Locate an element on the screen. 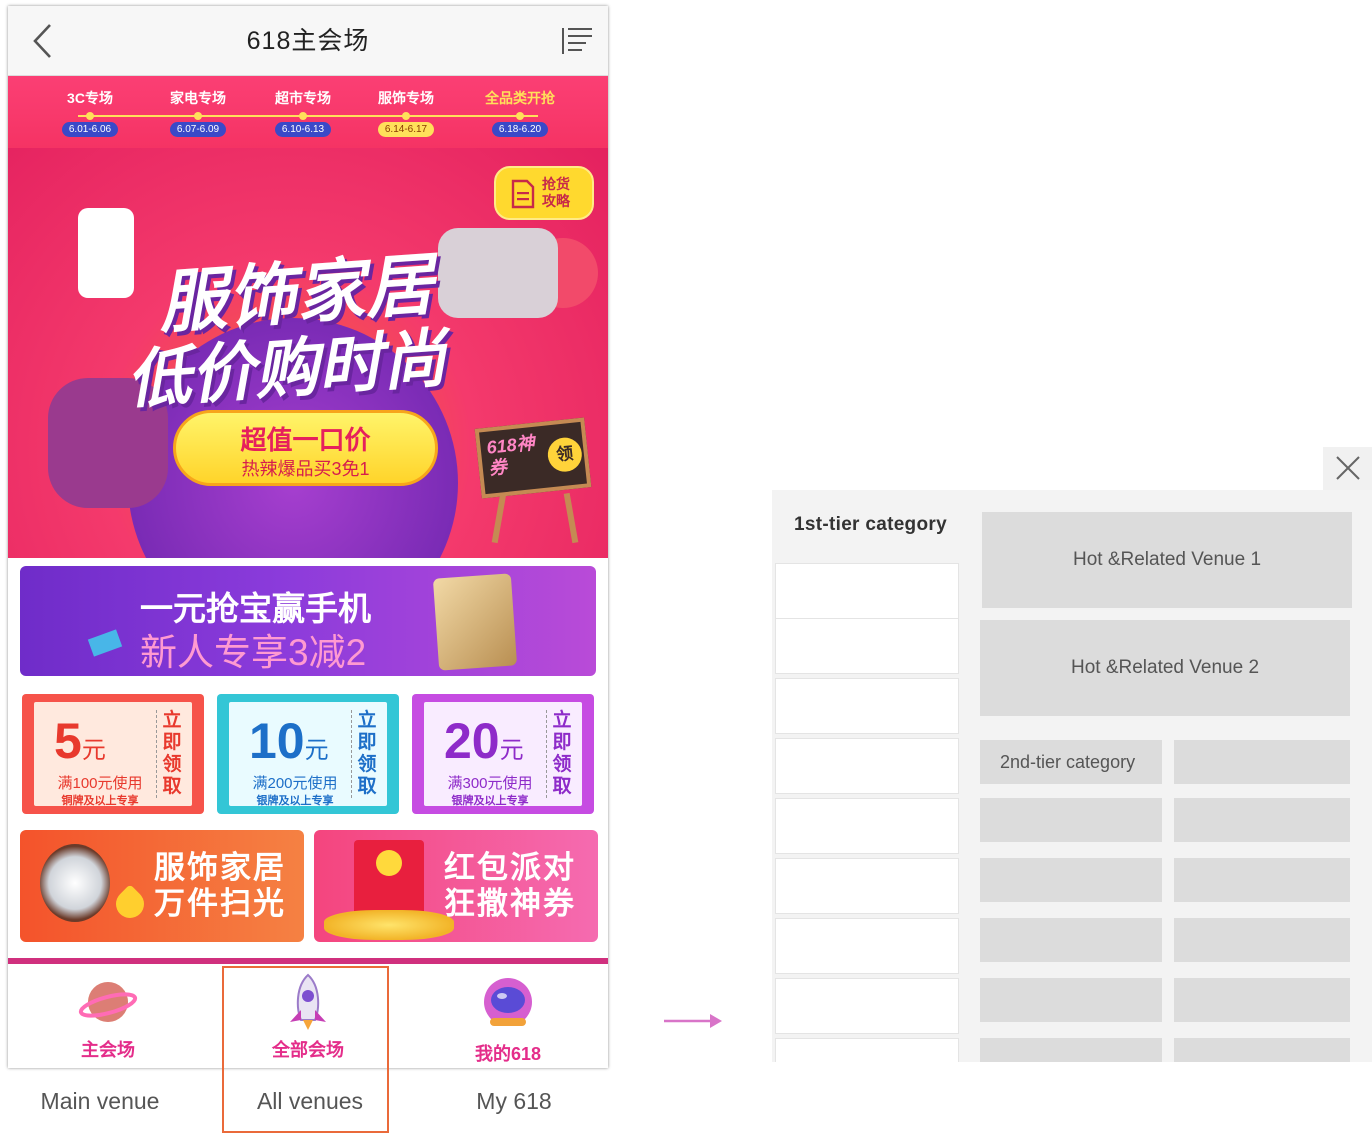  timeline-item-appliances: 家电专场 6.07-6.09 is located at coordinates (198, 112).